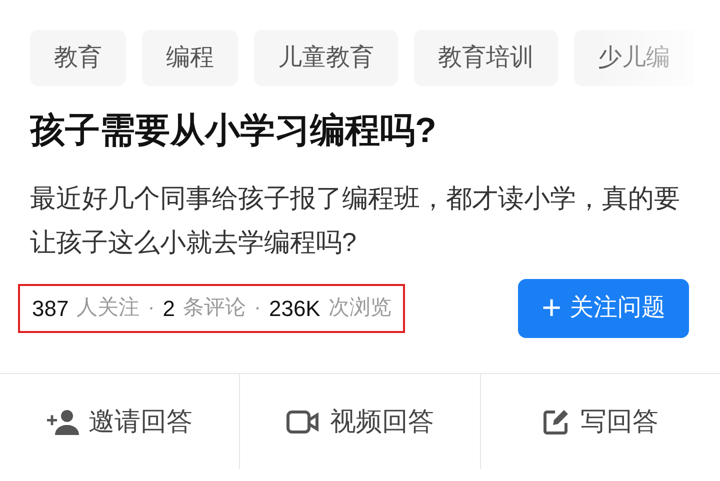 Image resolution: width=720 pixels, height=481 pixels. Describe the element at coordinates (62, 421) in the screenshot. I see `person-add-icon` at that location.